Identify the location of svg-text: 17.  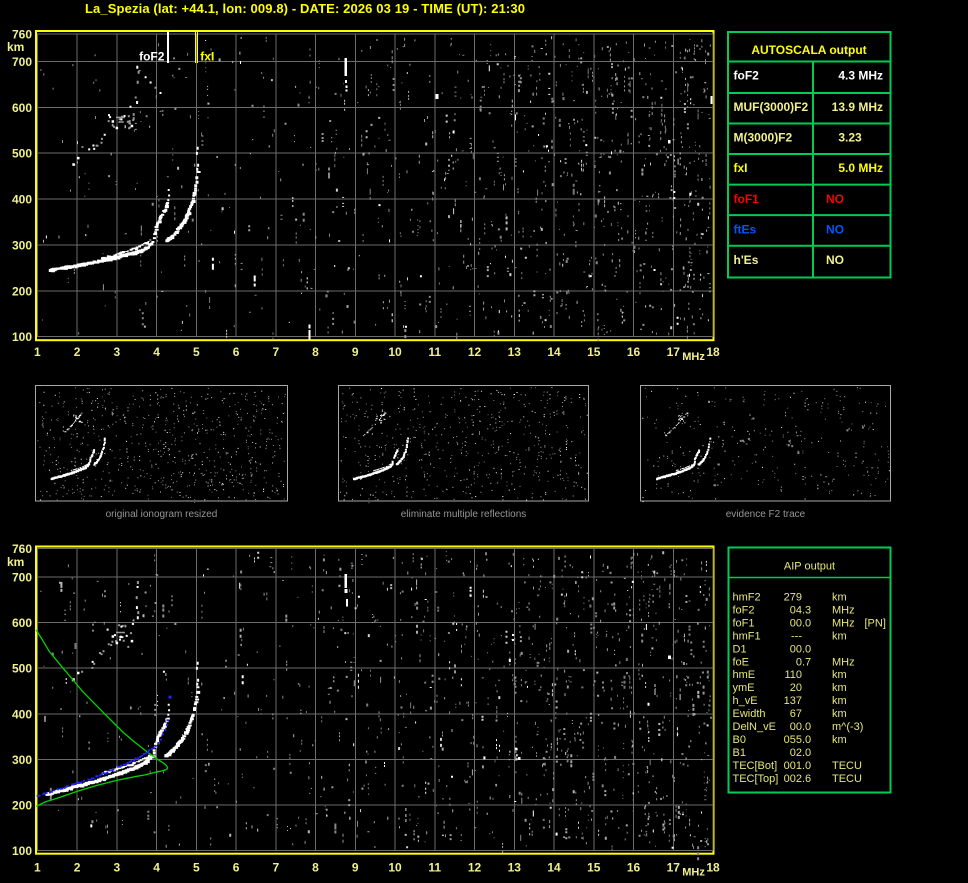
(674, 868).